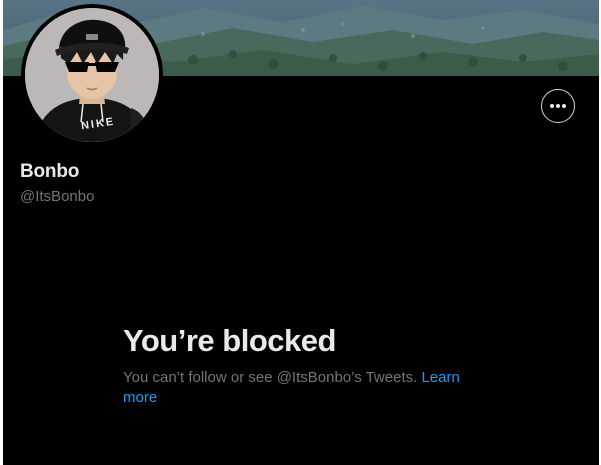 The width and height of the screenshot is (601, 465). I want to click on avatar-border: NIKE, so click(92, 75).